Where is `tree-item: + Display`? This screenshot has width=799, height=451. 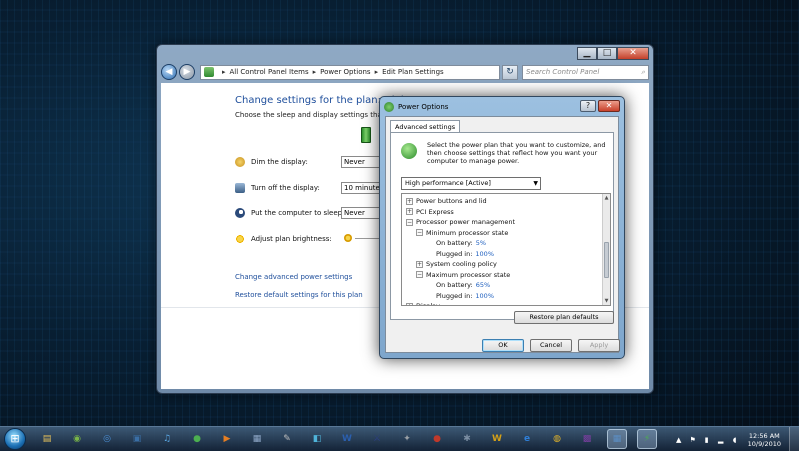
tree-item: + Display is located at coordinates (423, 303).